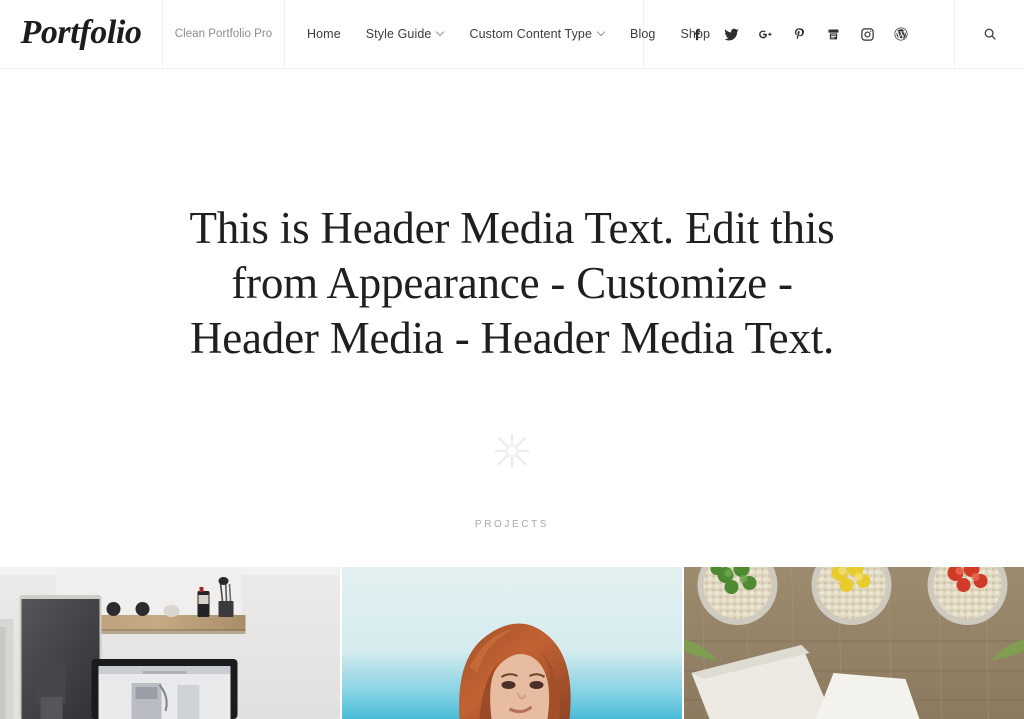 The width and height of the screenshot is (1024, 719). What do you see at coordinates (170, 643) in the screenshot?
I see `project-tile-workspace` at bounding box center [170, 643].